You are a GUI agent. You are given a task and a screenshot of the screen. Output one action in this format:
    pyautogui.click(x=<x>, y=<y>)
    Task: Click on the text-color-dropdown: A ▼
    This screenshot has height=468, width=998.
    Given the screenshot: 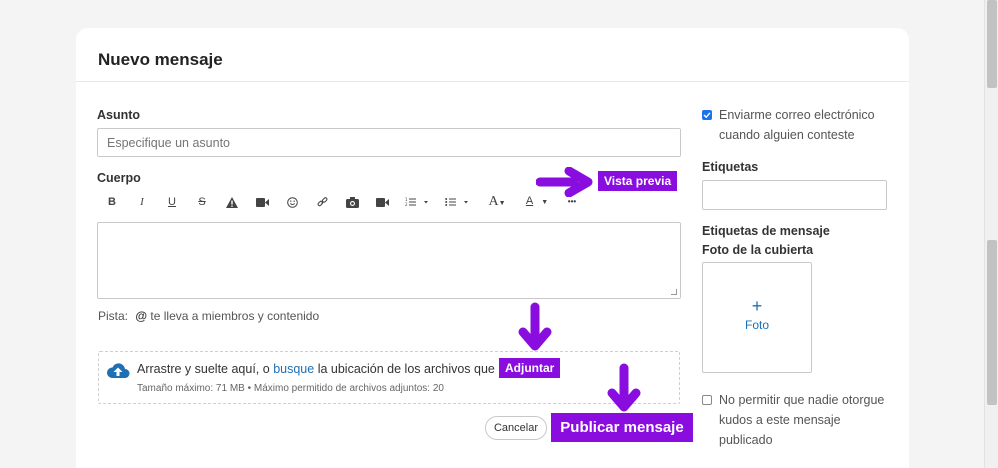 What is the action you would take?
    pyautogui.click(x=537, y=202)
    